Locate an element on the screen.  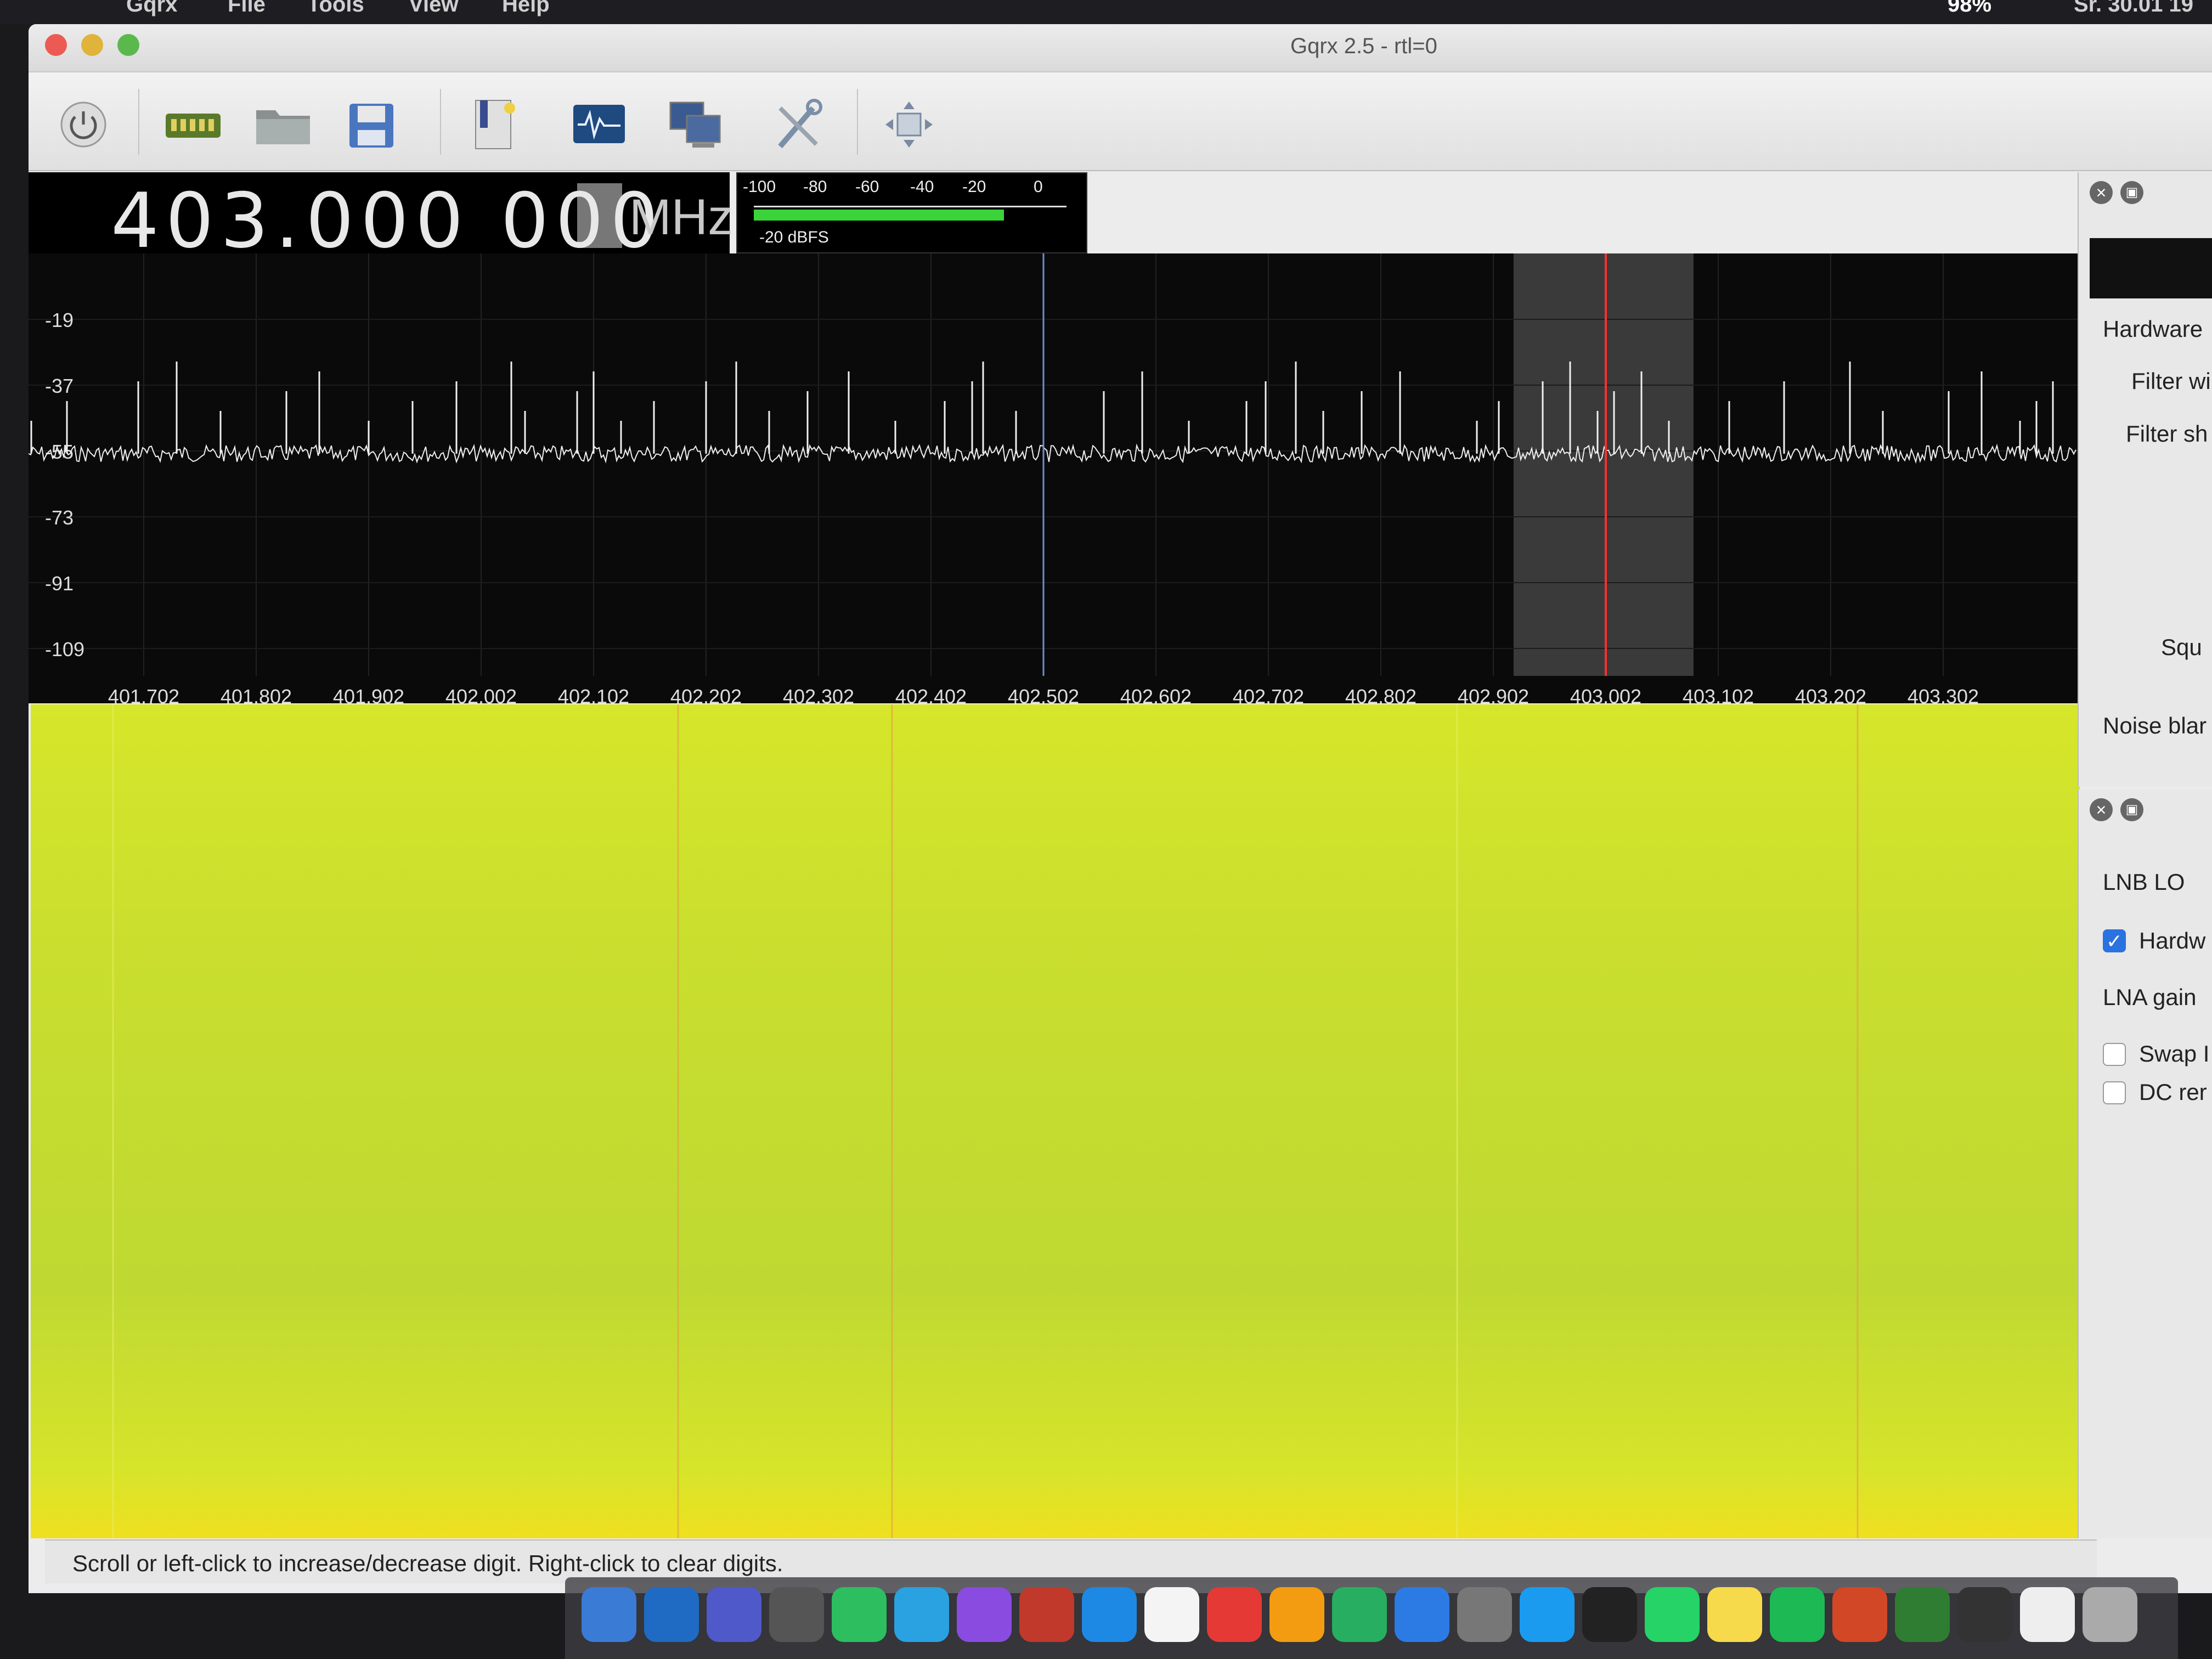
dc-removal-checkbox is located at coordinates (2114, 1092).